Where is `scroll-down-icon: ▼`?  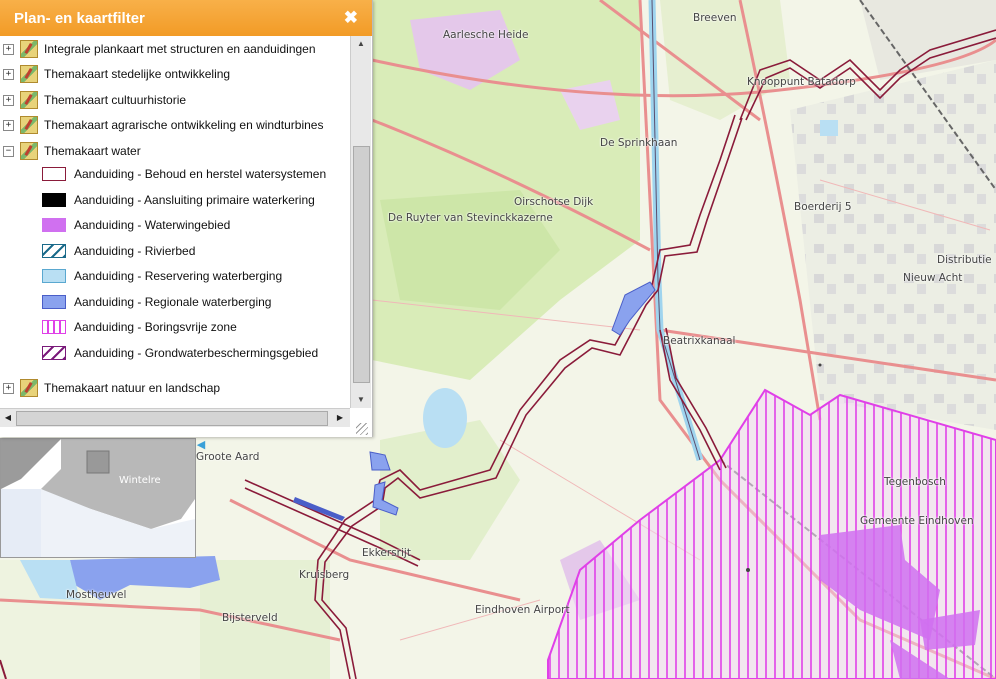
scroll-down-icon: ▼ is located at coordinates (361, 400).